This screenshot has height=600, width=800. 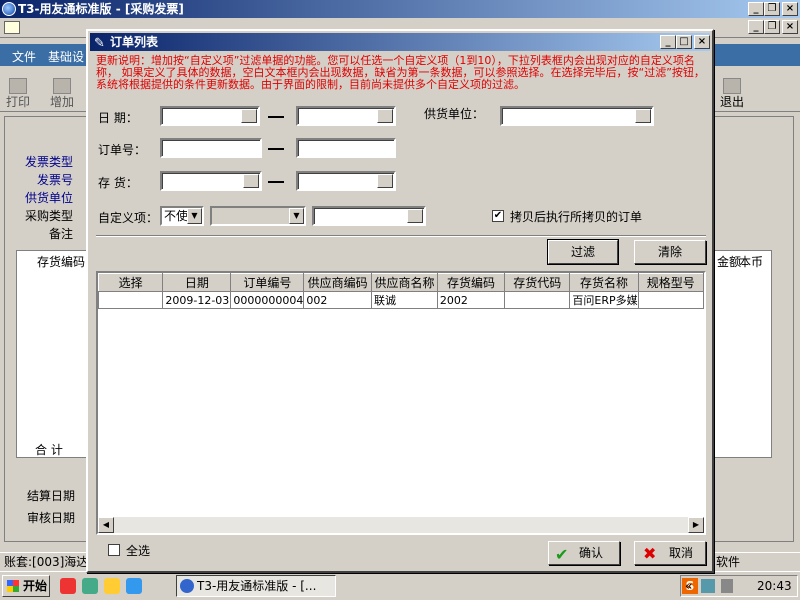 I want to click on dialog-minimize-icon: _, so click(x=668, y=42).